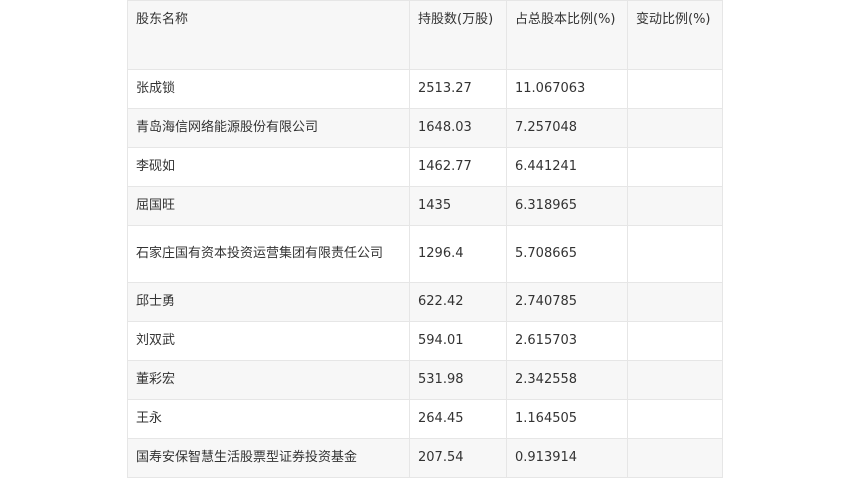 The image size is (850, 478). What do you see at coordinates (458, 380) in the screenshot?
I see `shares-value: 531.98` at bounding box center [458, 380].